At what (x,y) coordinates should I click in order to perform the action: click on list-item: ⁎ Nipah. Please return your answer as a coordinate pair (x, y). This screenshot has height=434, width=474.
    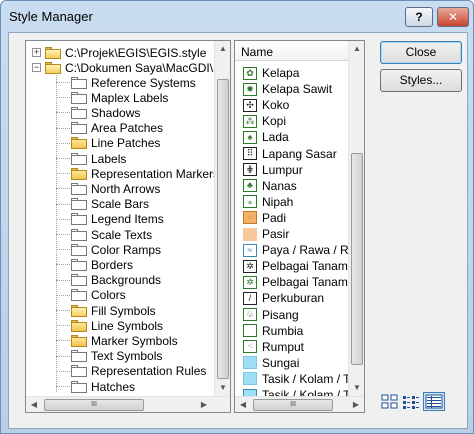
    Looking at the image, I should click on (268, 202).